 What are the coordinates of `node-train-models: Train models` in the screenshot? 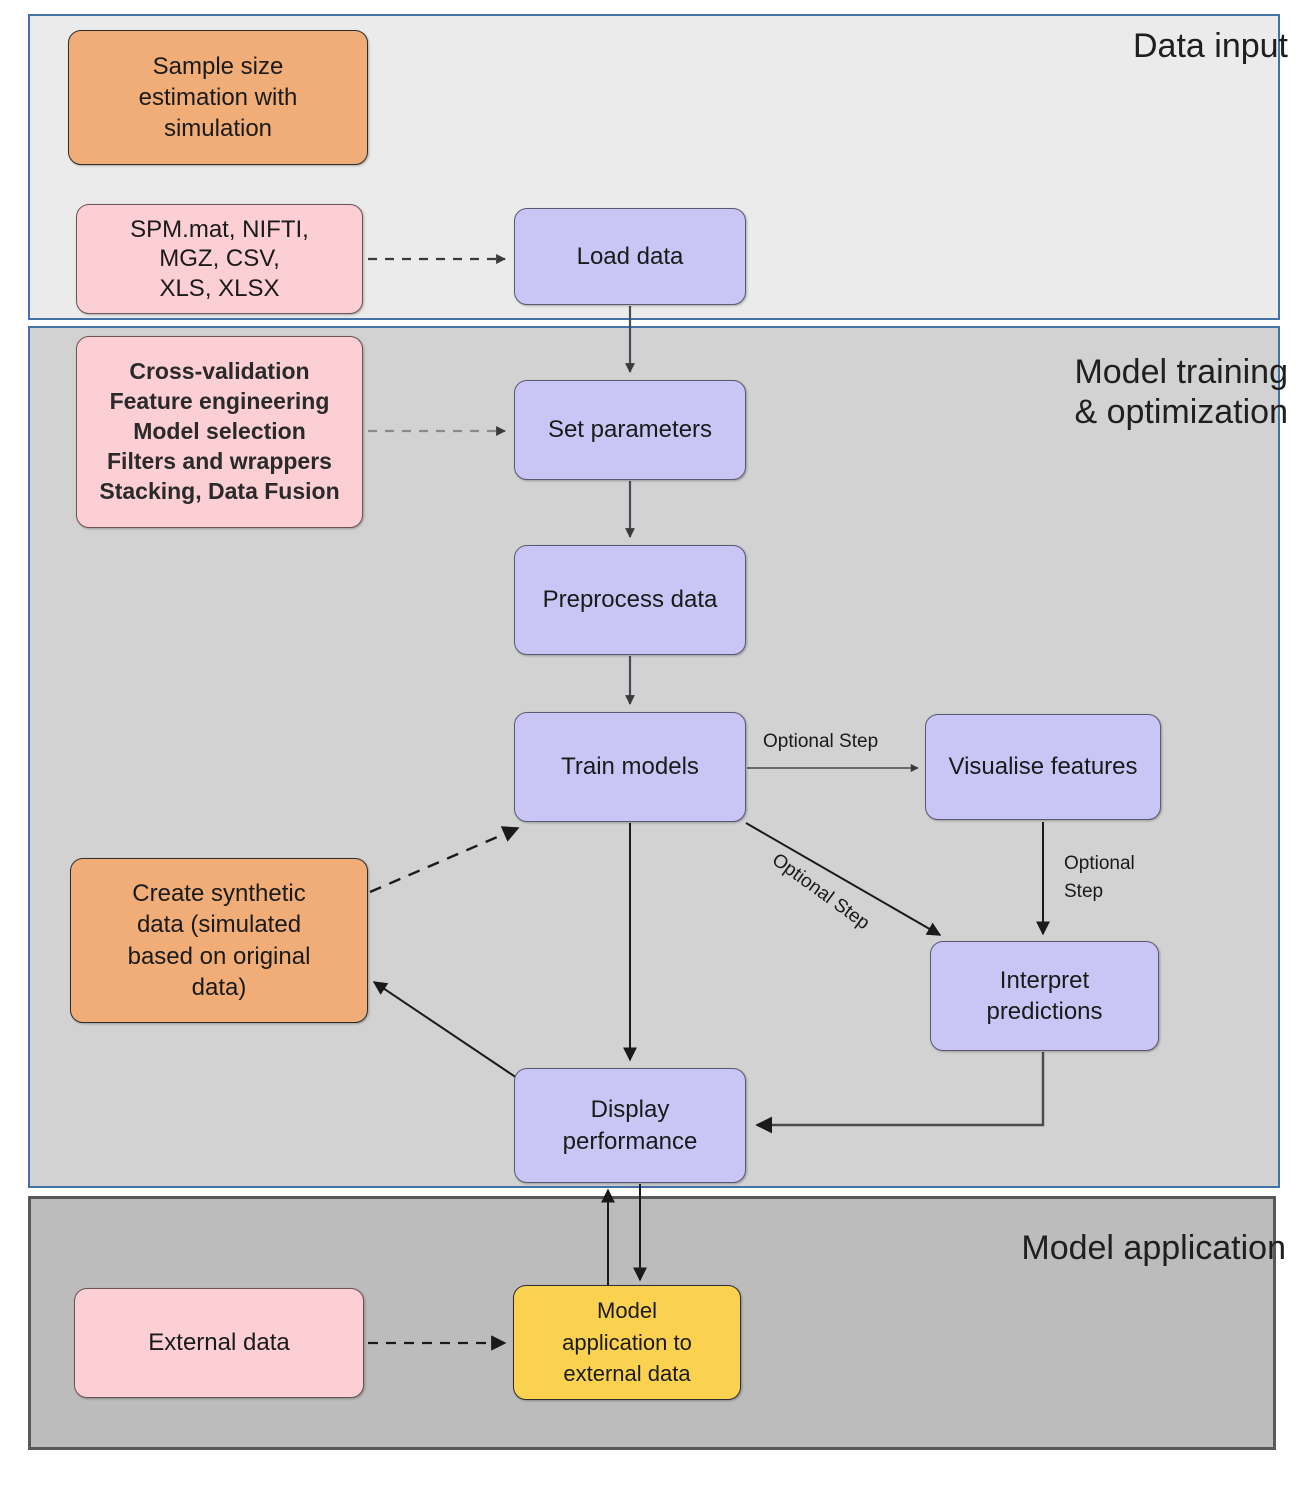 It's located at (630, 767).